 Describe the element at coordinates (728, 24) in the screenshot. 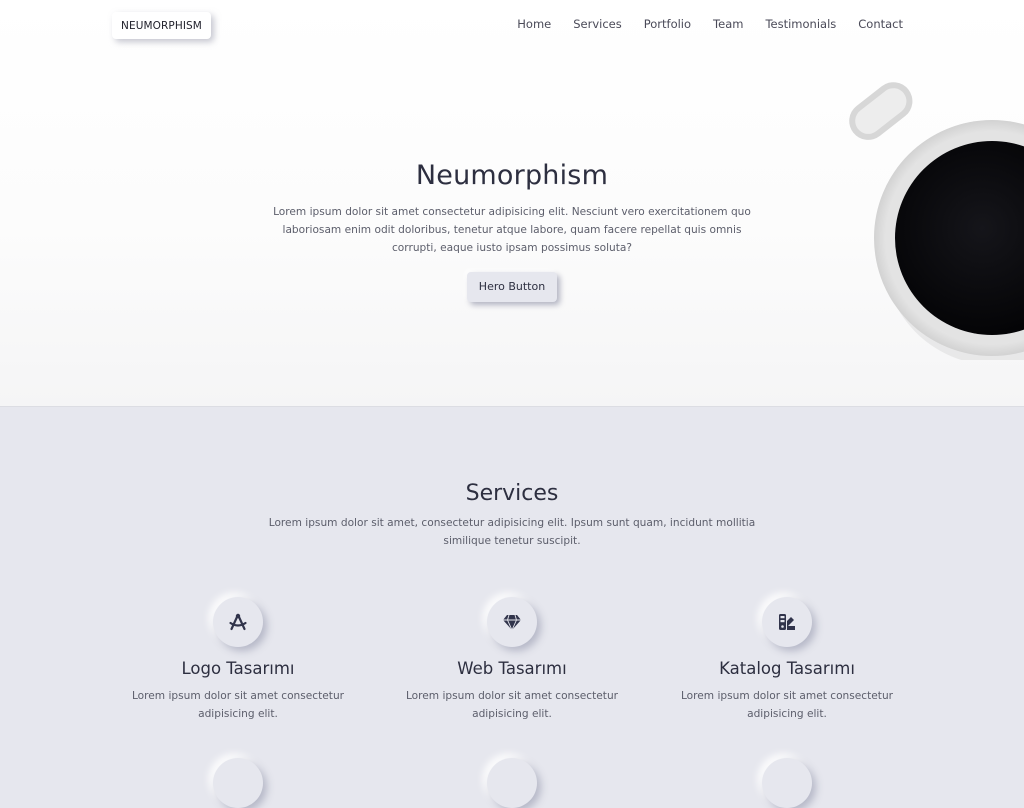

I see `nav-link-team: Team` at that location.